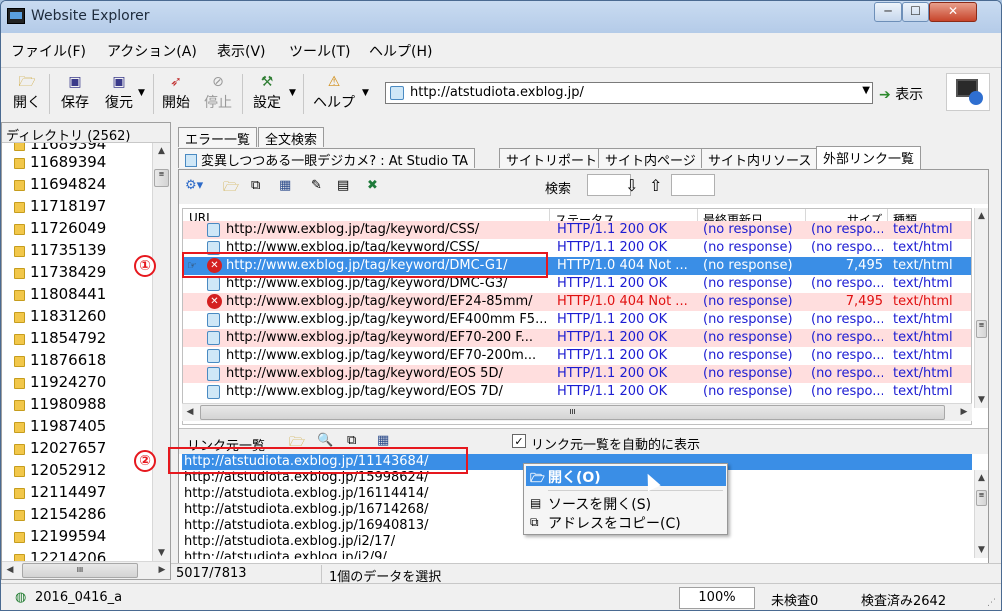  Describe the element at coordinates (574, 478) in the screenshot. I see `context-open-label: 開く(O)` at that location.